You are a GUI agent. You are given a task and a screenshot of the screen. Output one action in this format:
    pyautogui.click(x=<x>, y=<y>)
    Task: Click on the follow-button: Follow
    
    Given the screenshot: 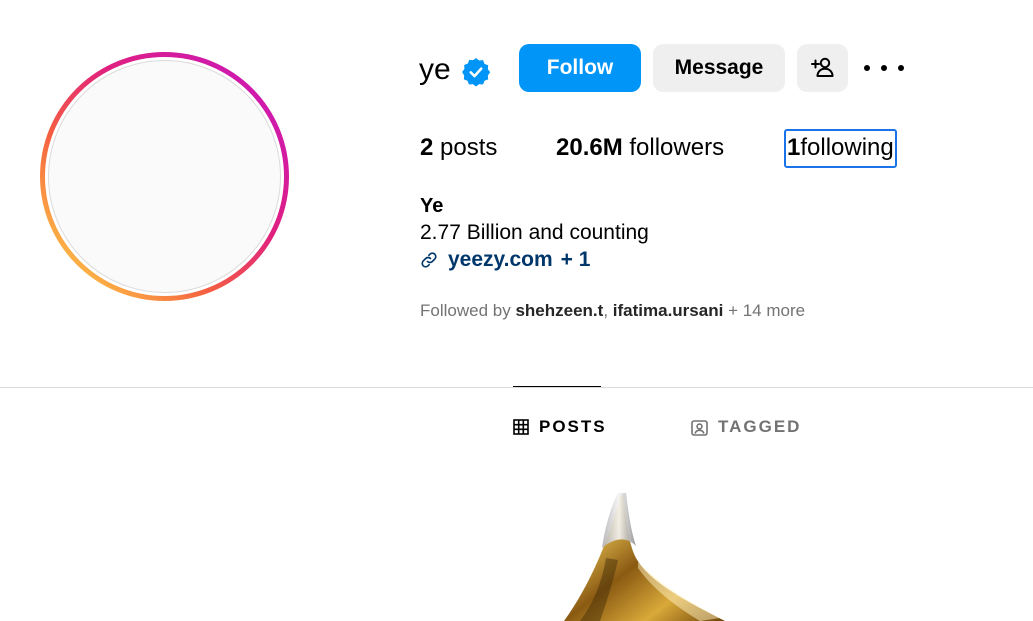 What is the action you would take?
    pyautogui.click(x=580, y=68)
    